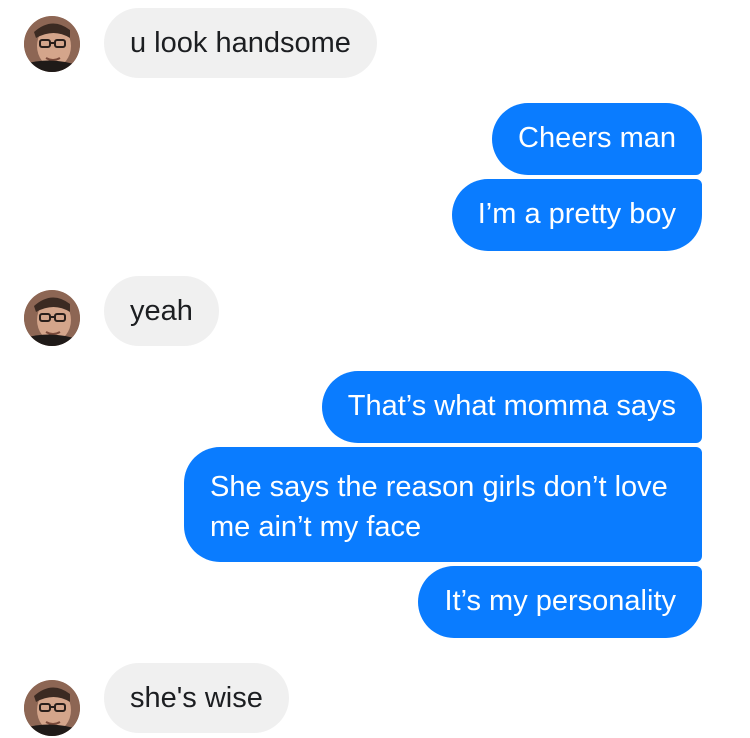 This screenshot has width=750, height=738. What do you see at coordinates (161, 311) in the screenshot?
I see `message-bubble-incoming: yeah` at bounding box center [161, 311].